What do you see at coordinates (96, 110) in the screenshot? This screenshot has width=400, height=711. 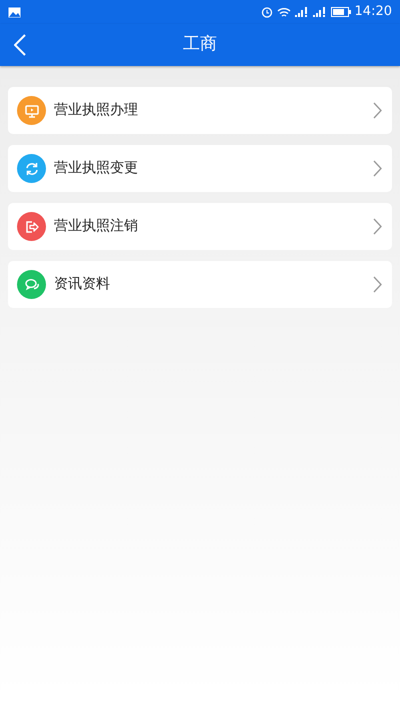 I see `menu-label: 营业执照办理` at bounding box center [96, 110].